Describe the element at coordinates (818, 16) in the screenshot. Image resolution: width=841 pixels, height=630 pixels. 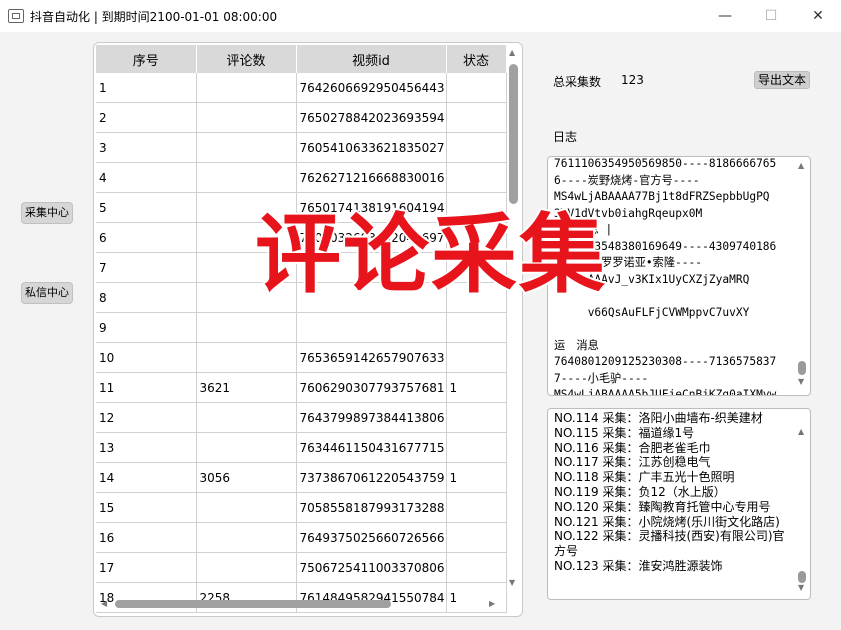
I see `close-button: ✕` at that location.